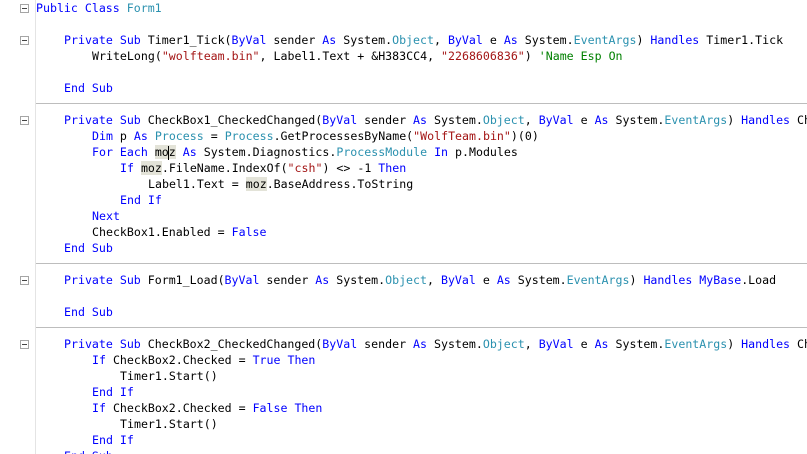  I want to click on code-token: =, so click(214, 136).